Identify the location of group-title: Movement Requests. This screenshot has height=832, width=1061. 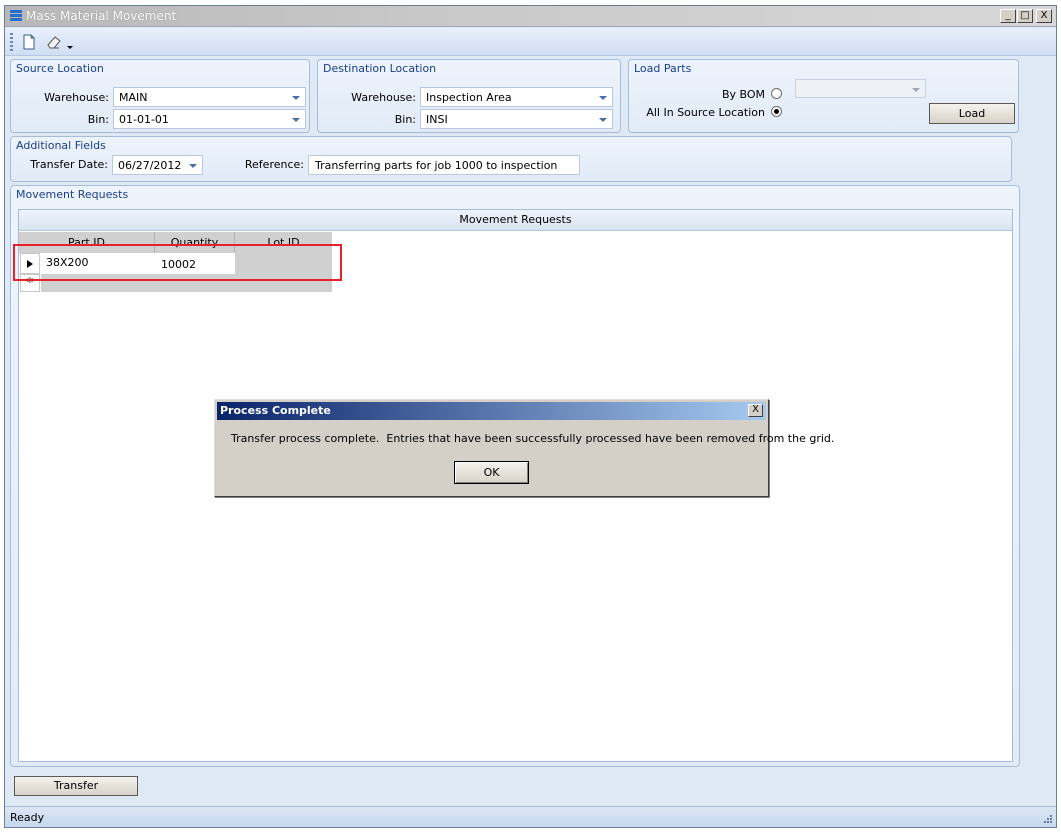
(72, 194).